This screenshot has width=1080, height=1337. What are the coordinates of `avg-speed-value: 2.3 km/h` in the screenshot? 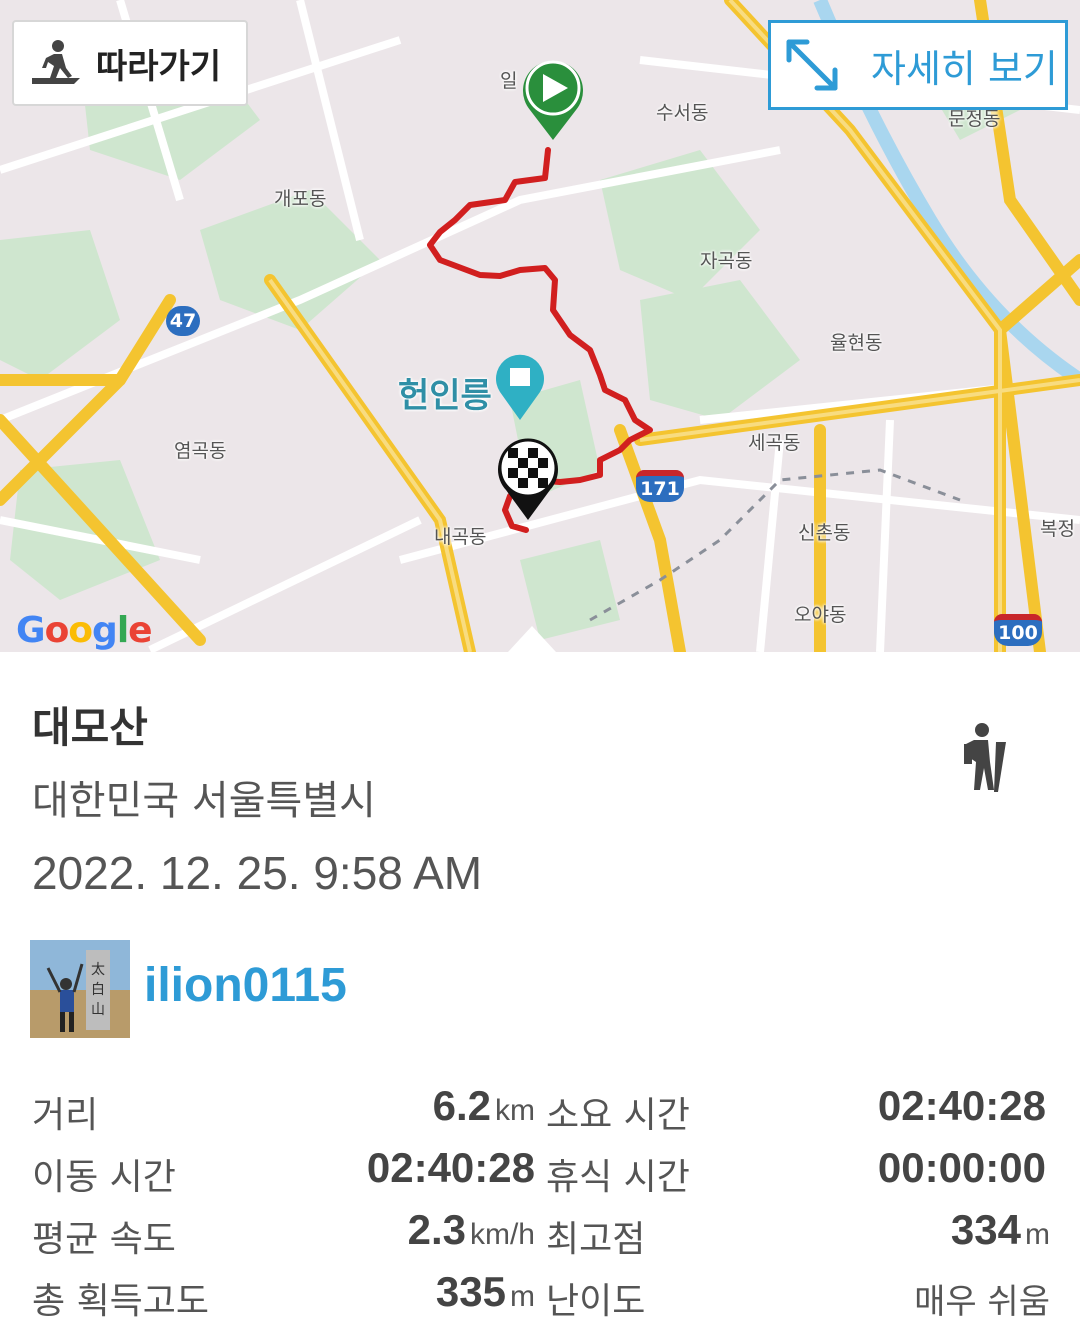 It's located at (471, 1229).